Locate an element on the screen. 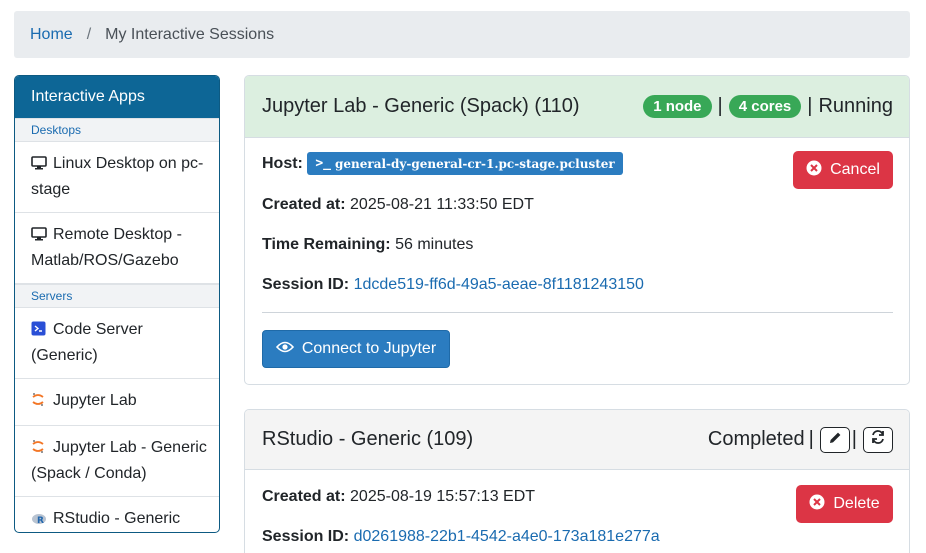 The width and height of the screenshot is (926, 553). created-row: Created at: 2025-08-21 11:33:50 EDT is located at coordinates (398, 205).